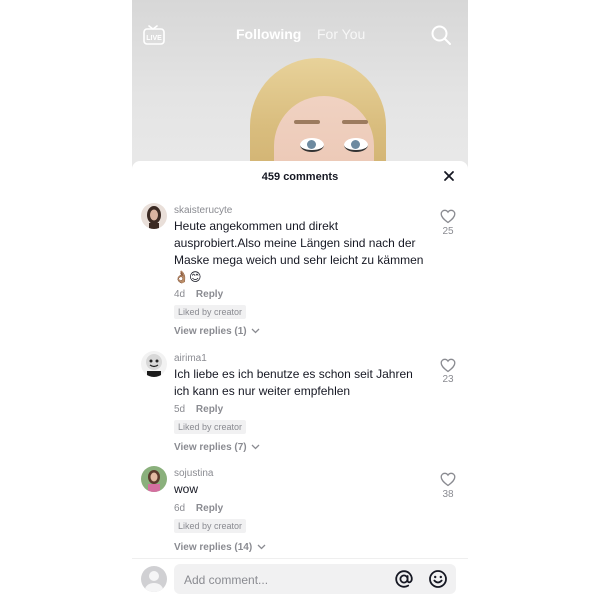 The width and height of the screenshot is (600, 600). Describe the element at coordinates (438, 579) in the screenshot. I see `smiley-icon` at that location.